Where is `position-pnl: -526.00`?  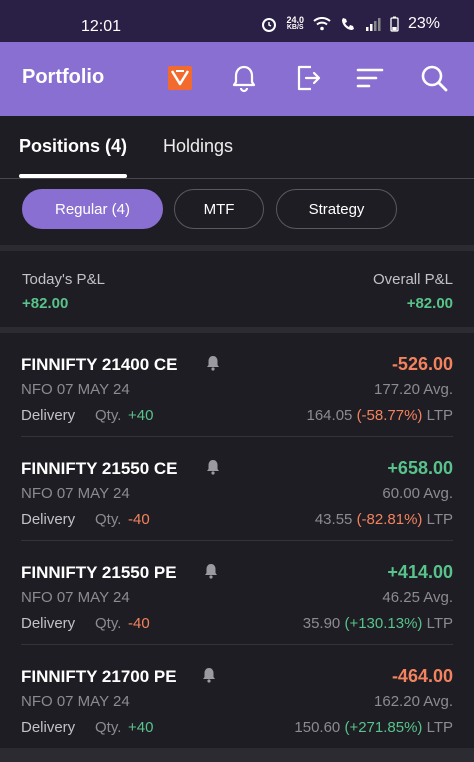
position-pnl: -526.00 is located at coordinates (422, 364).